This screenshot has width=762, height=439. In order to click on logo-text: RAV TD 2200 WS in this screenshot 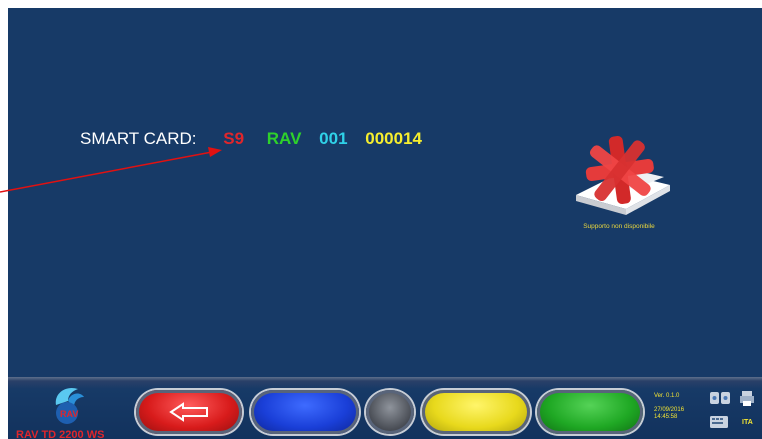, I will do `click(60, 434)`.